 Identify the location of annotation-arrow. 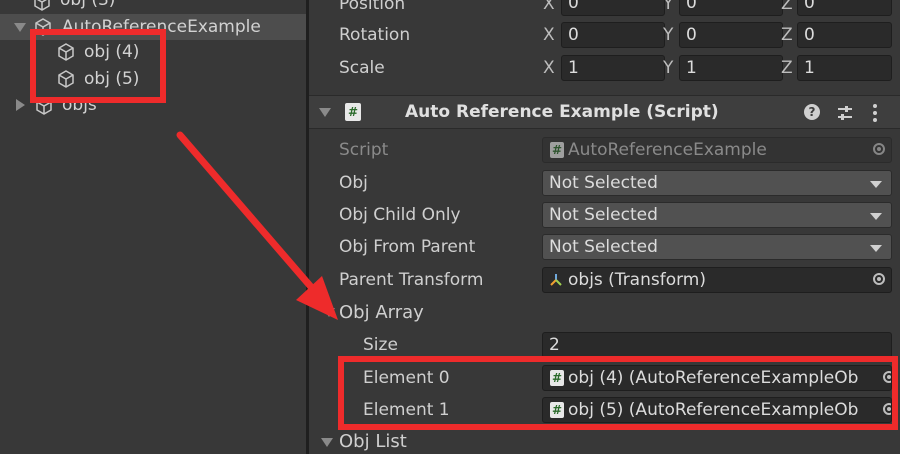
(257, 225).